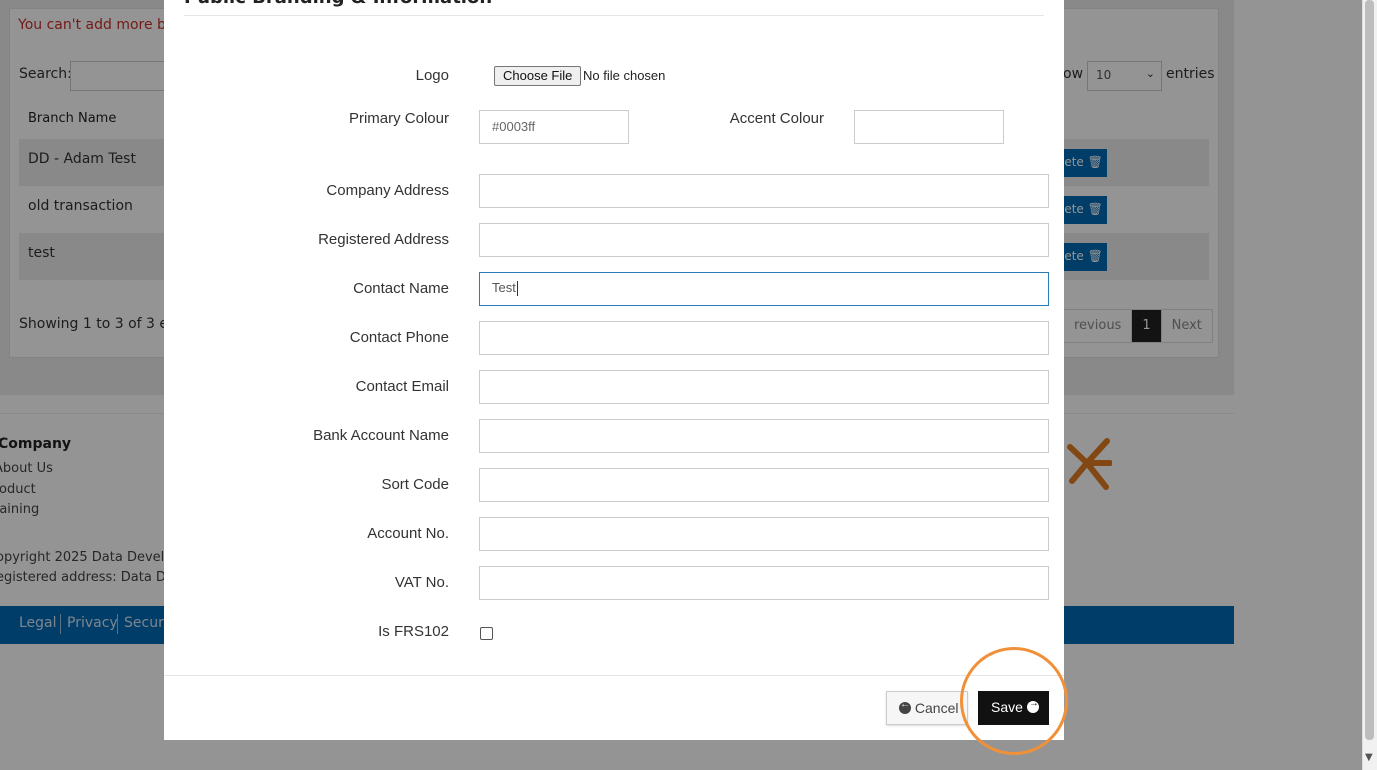 The height and width of the screenshot is (770, 1377). Describe the element at coordinates (554, 127) in the screenshot. I see `primary-colour-input: #0003ff` at that location.